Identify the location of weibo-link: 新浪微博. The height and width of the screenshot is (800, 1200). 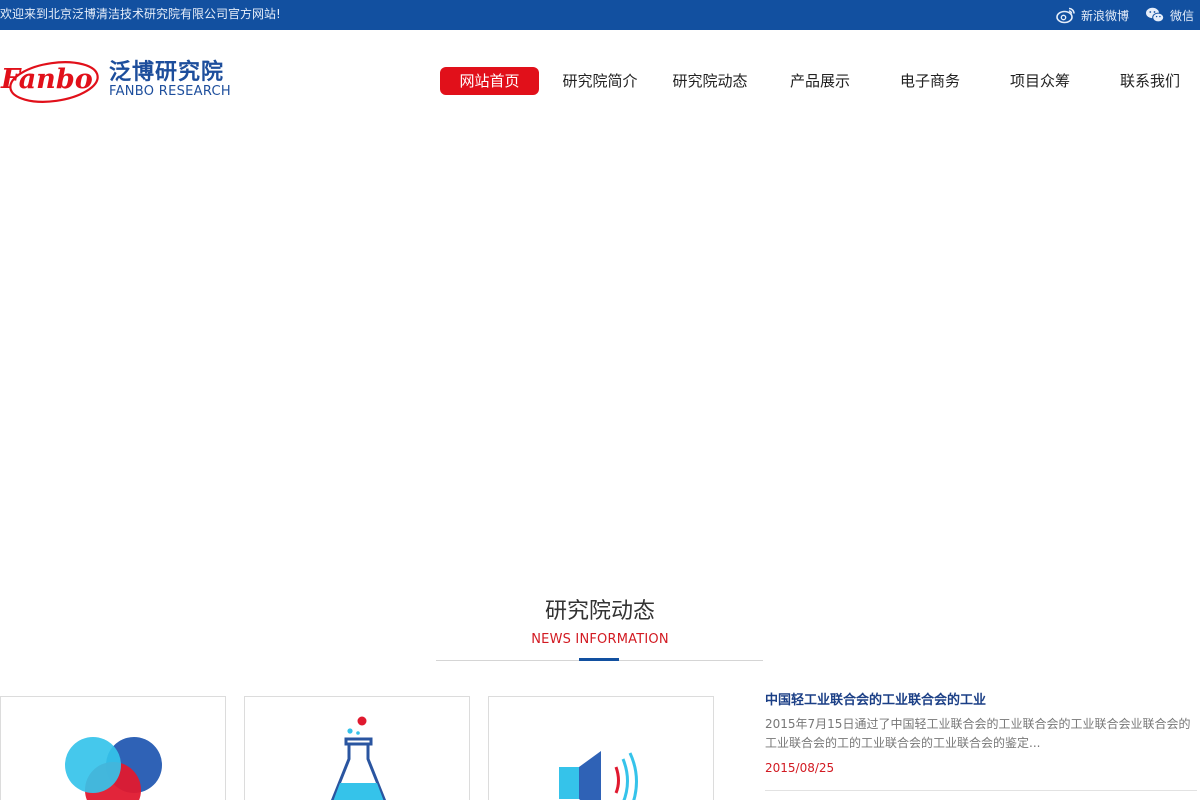
(1092, 15).